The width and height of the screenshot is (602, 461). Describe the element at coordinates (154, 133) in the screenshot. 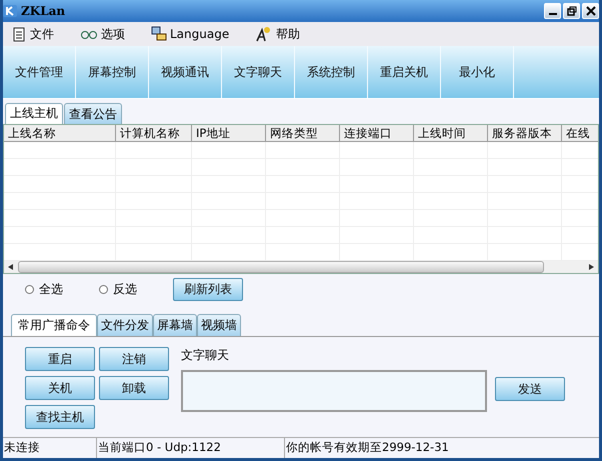

I see `column-header: 计算机名称` at that location.